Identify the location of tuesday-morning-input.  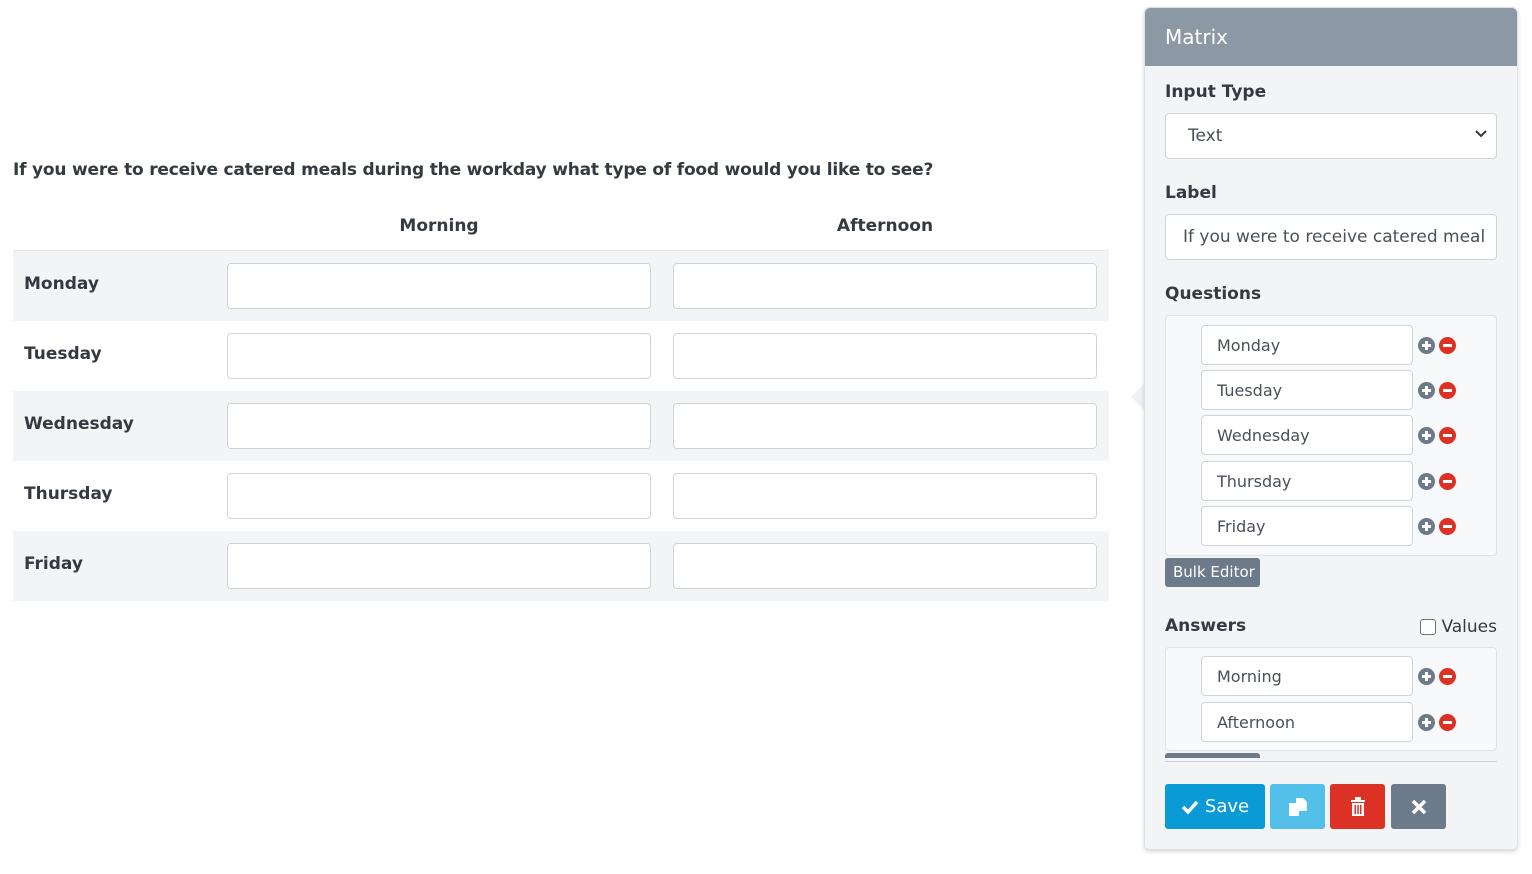
(439, 356).